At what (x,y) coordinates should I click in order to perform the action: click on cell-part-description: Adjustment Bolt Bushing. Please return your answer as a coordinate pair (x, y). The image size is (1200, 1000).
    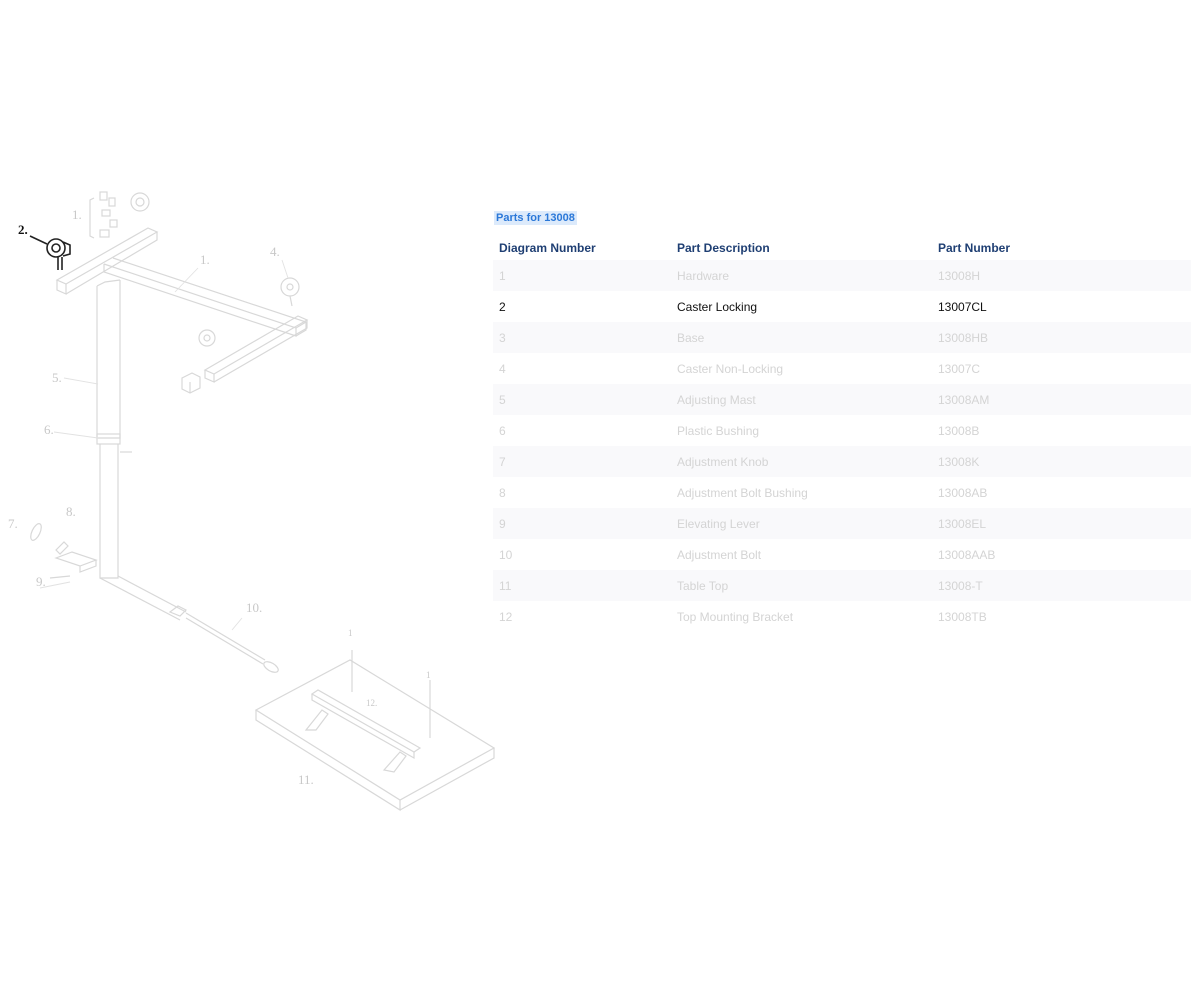
    Looking at the image, I should click on (742, 492).